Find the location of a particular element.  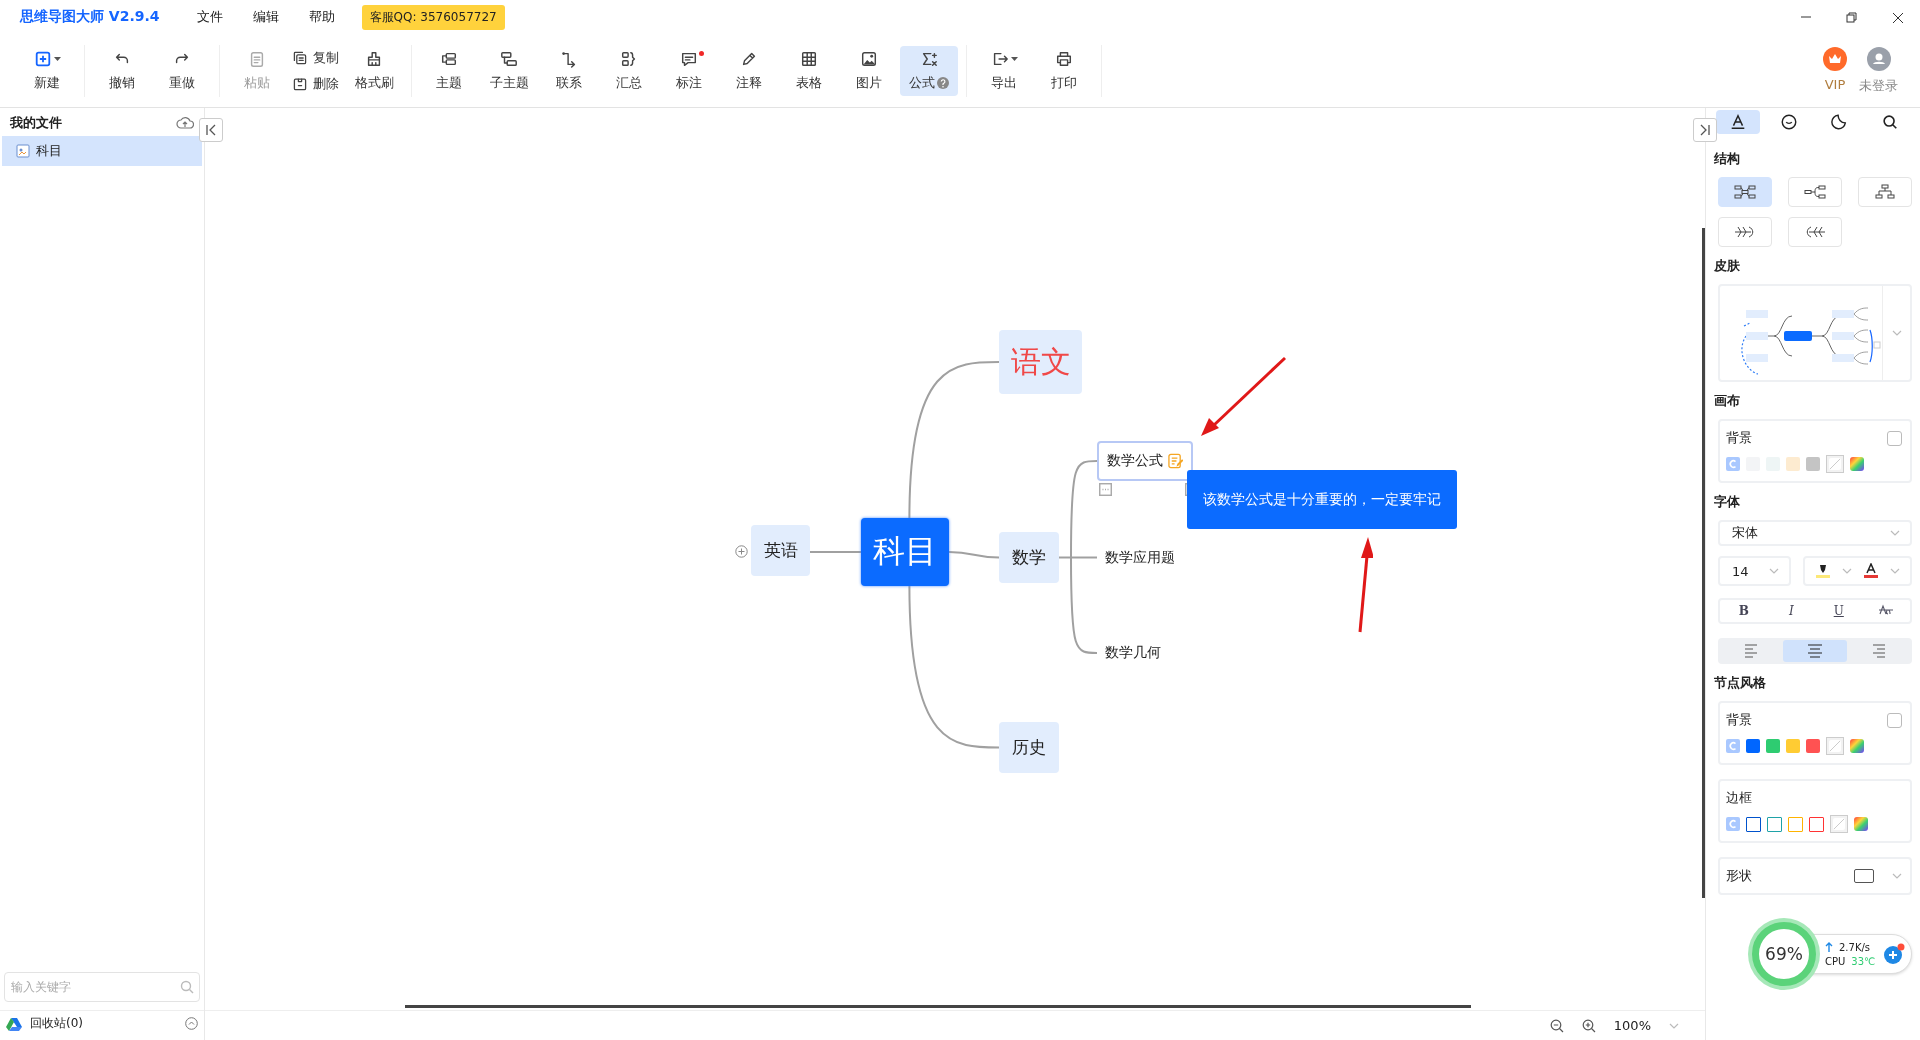

toolbar-button: 重做 is located at coordinates (182, 70).